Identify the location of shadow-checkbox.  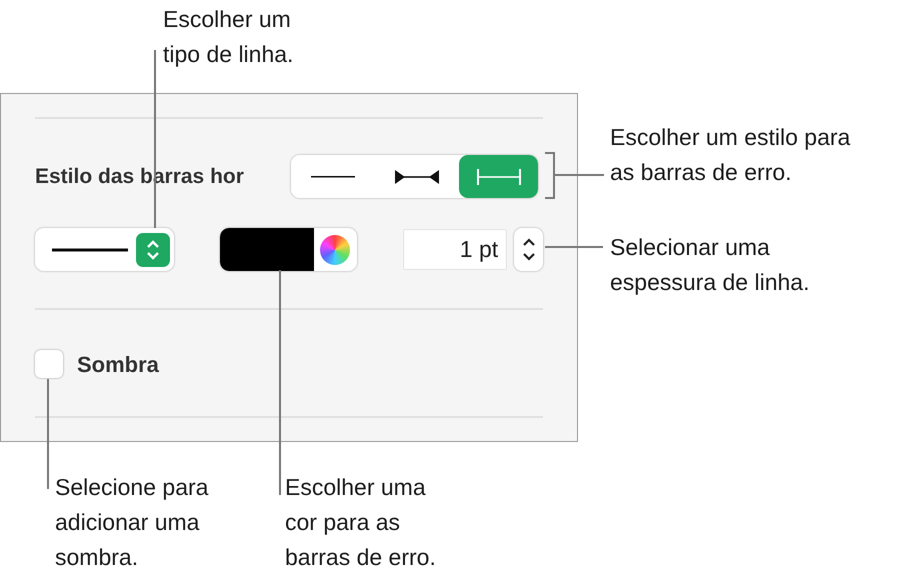
(49, 364).